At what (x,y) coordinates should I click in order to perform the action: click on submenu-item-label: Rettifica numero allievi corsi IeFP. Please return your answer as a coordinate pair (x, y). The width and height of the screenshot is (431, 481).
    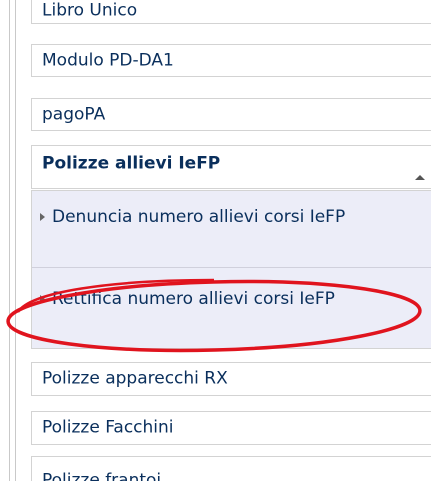
    Looking at the image, I should click on (193, 299).